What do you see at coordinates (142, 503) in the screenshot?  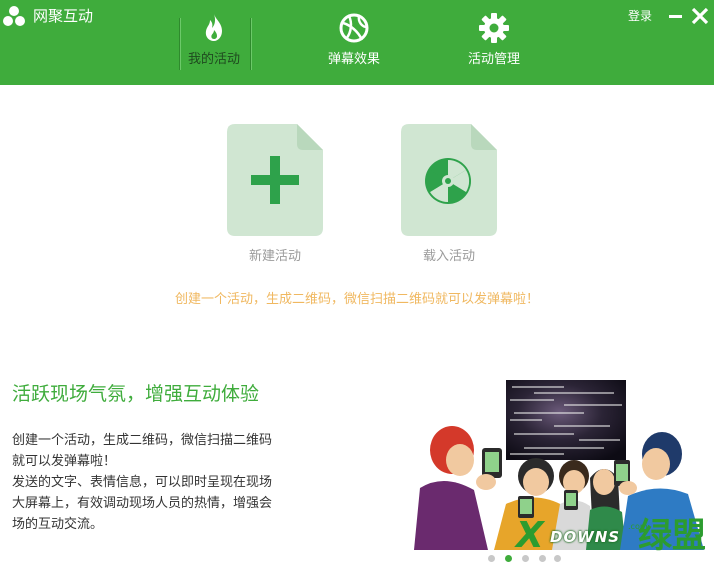 I see `promo-line: 大屏幕上，有效调动现场人员的热情，增强会` at bounding box center [142, 503].